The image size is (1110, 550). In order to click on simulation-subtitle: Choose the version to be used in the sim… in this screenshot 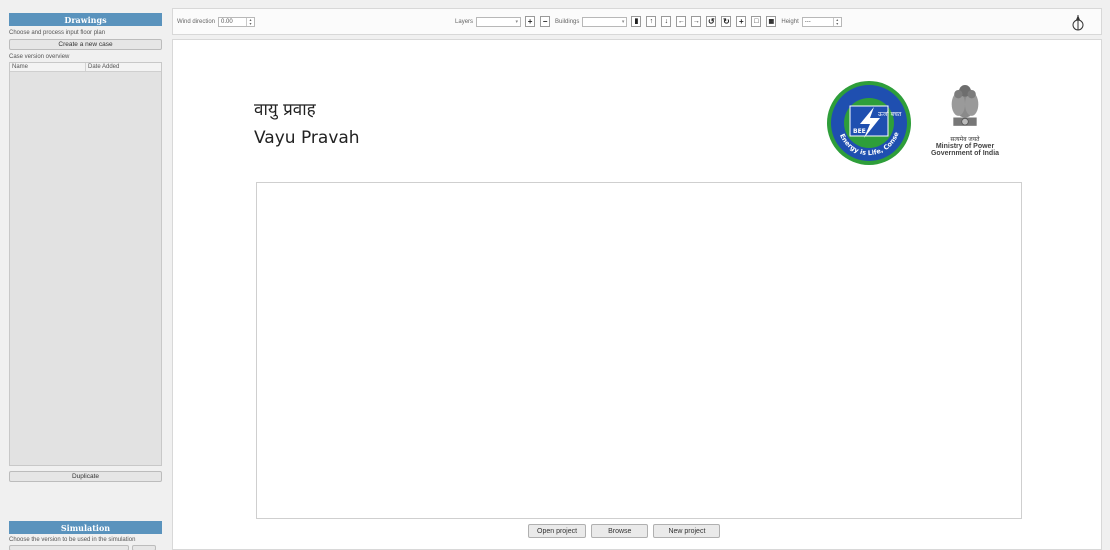, I will do `click(72, 540)`.